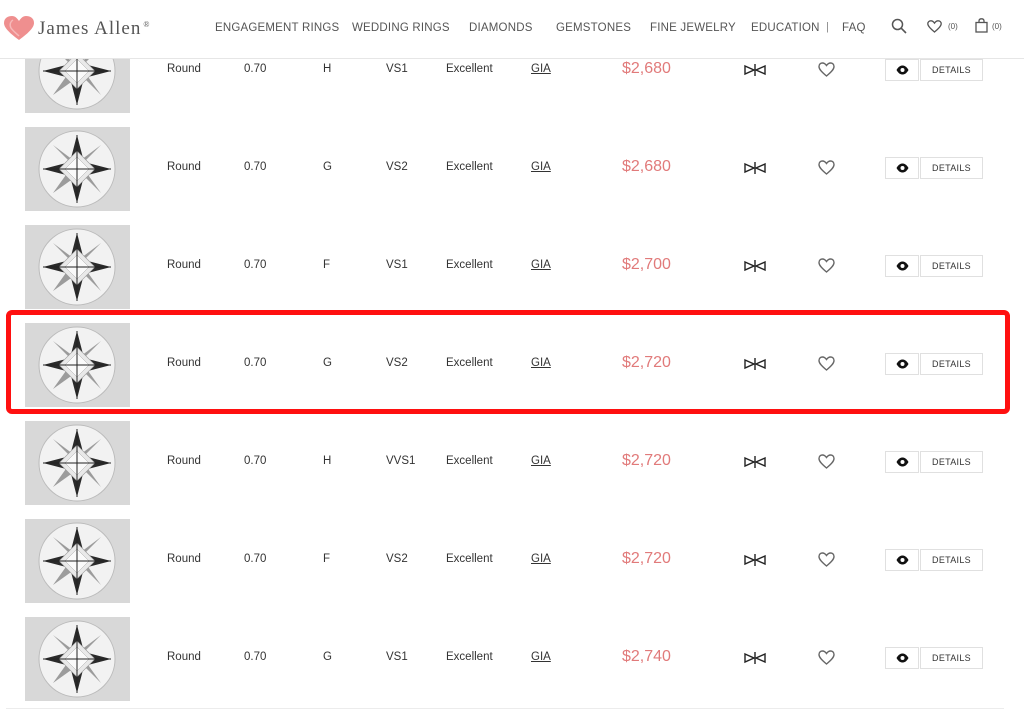 The image size is (1024, 709). What do you see at coordinates (327, 69) in the screenshot?
I see `color-value: H` at bounding box center [327, 69].